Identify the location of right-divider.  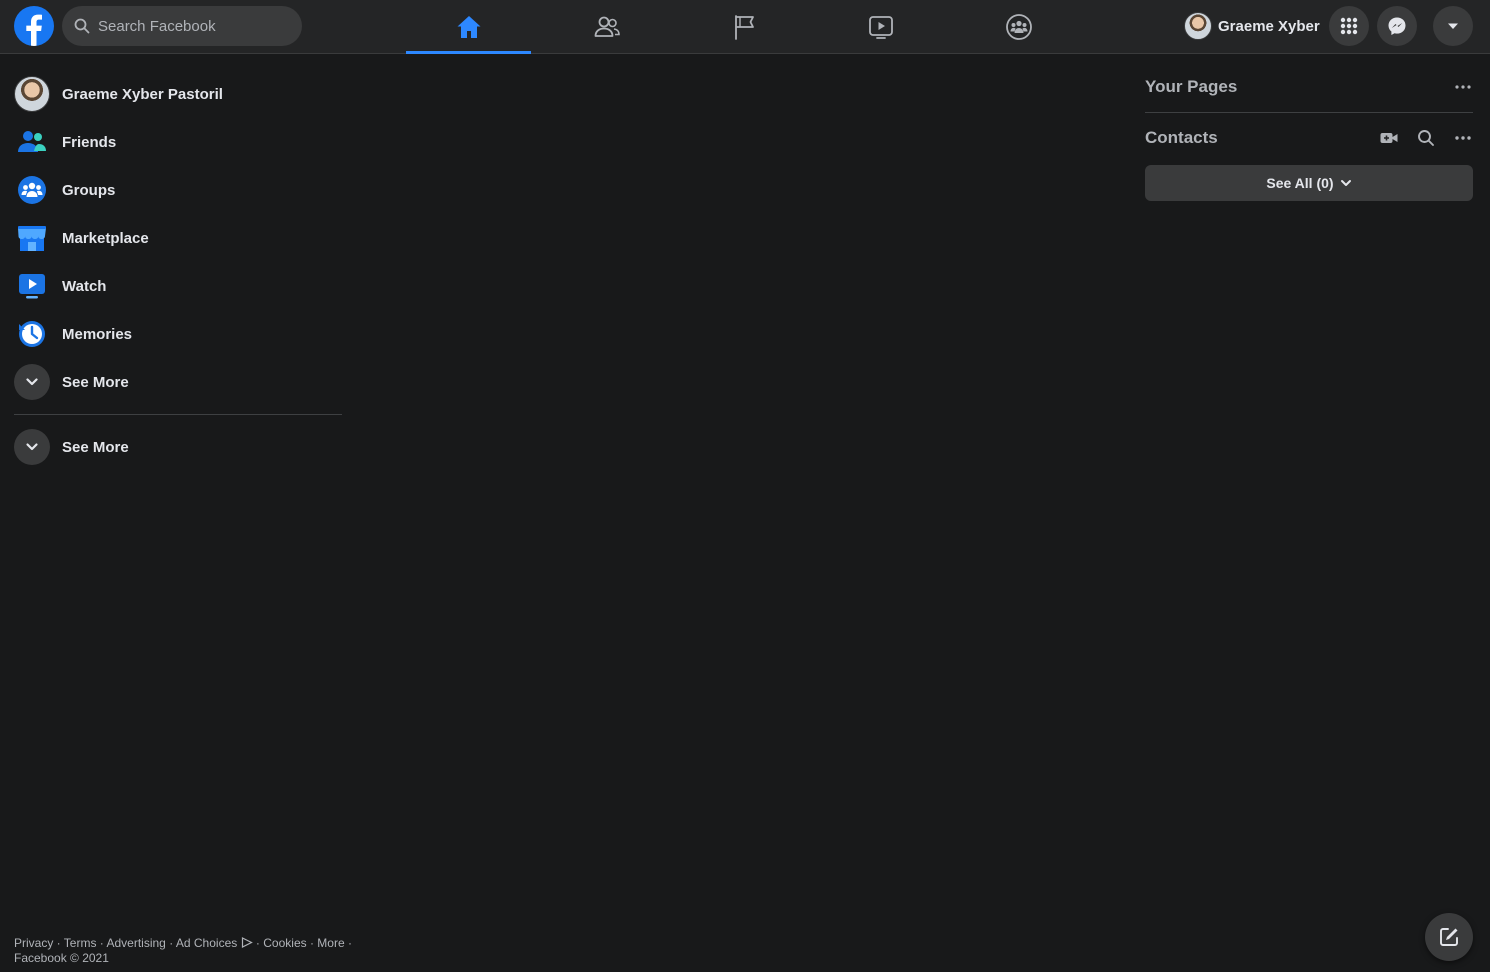
(1309, 112).